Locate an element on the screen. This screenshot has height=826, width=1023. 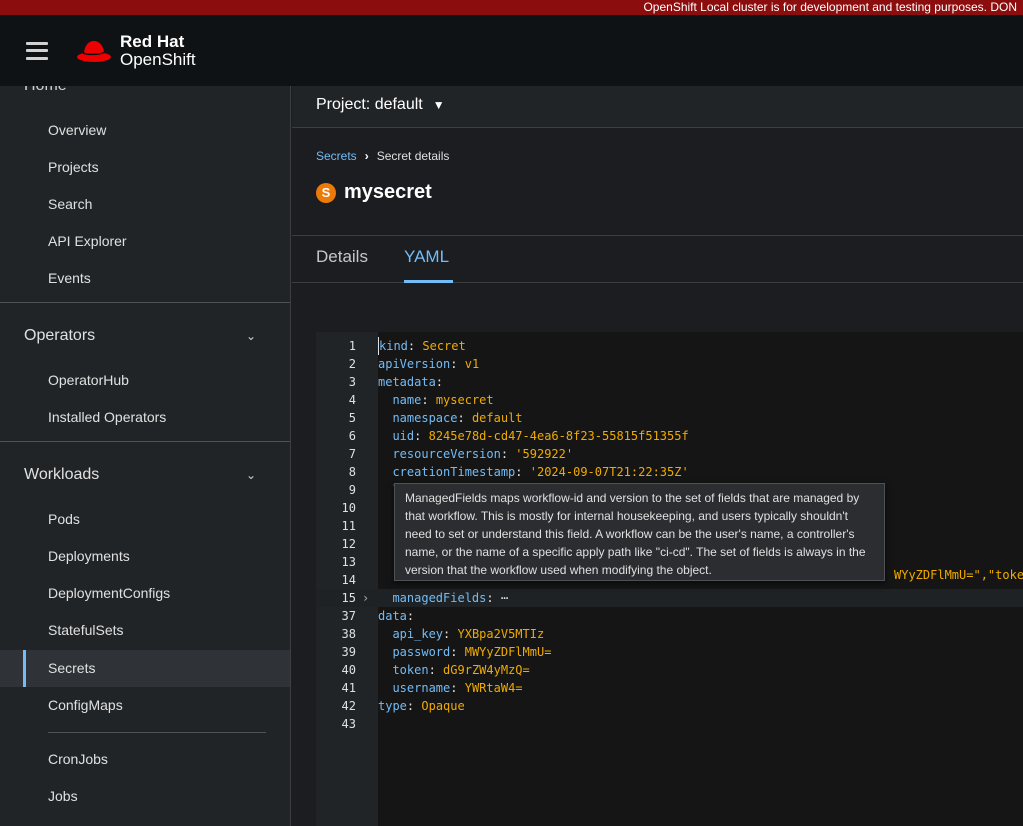
fold-chevron-icon: › is located at coordinates (365, 598).